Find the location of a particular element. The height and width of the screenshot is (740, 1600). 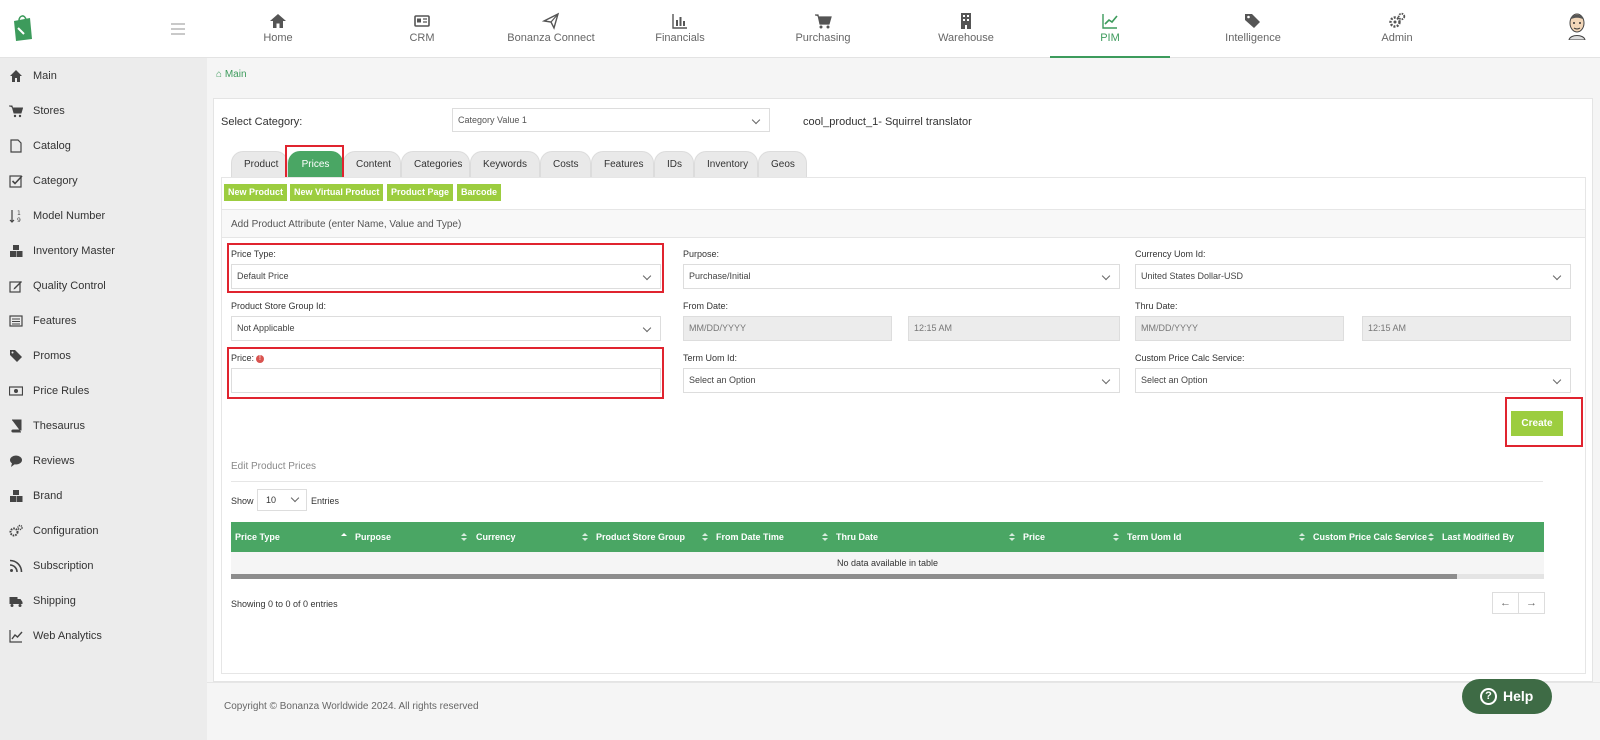

sidebar-item-category: Category is located at coordinates (103, 181).